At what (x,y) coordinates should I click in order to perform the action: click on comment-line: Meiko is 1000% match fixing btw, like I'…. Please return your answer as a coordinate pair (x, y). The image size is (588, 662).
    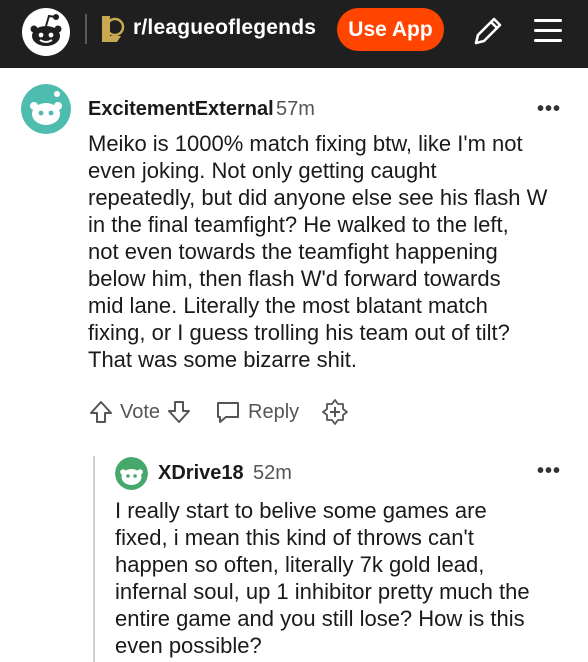
    Looking at the image, I should click on (305, 143).